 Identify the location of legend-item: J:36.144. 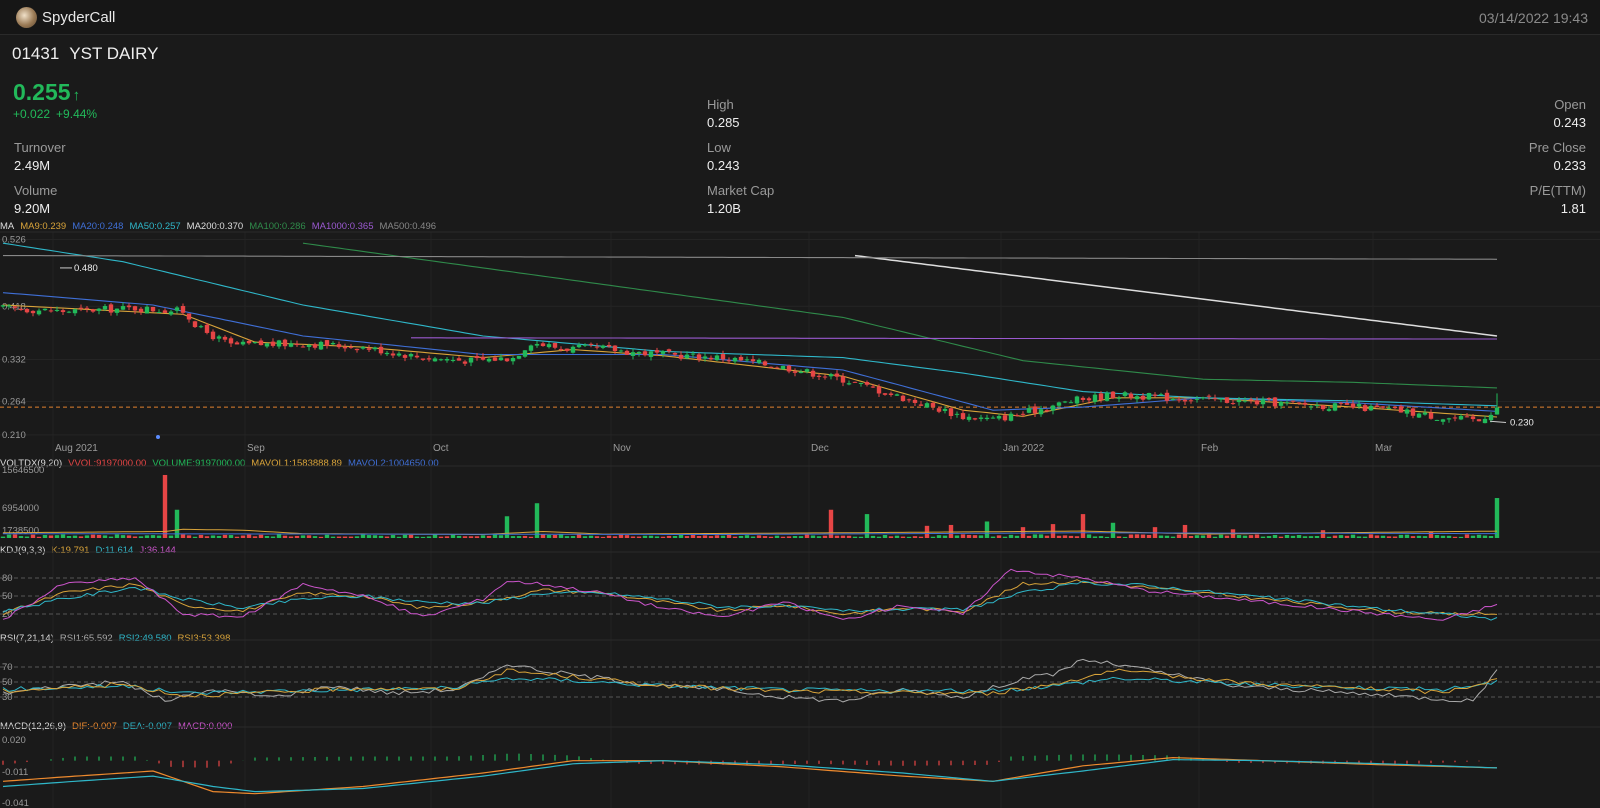
(157, 550).